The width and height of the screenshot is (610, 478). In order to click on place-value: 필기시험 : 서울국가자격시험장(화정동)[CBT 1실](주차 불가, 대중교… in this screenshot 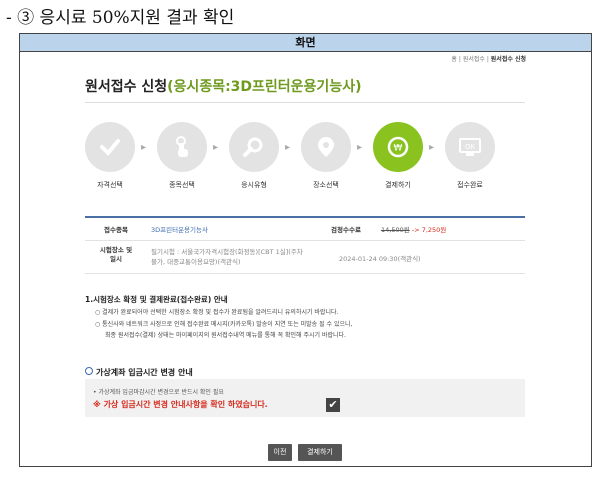, I will do `click(227, 257)`.